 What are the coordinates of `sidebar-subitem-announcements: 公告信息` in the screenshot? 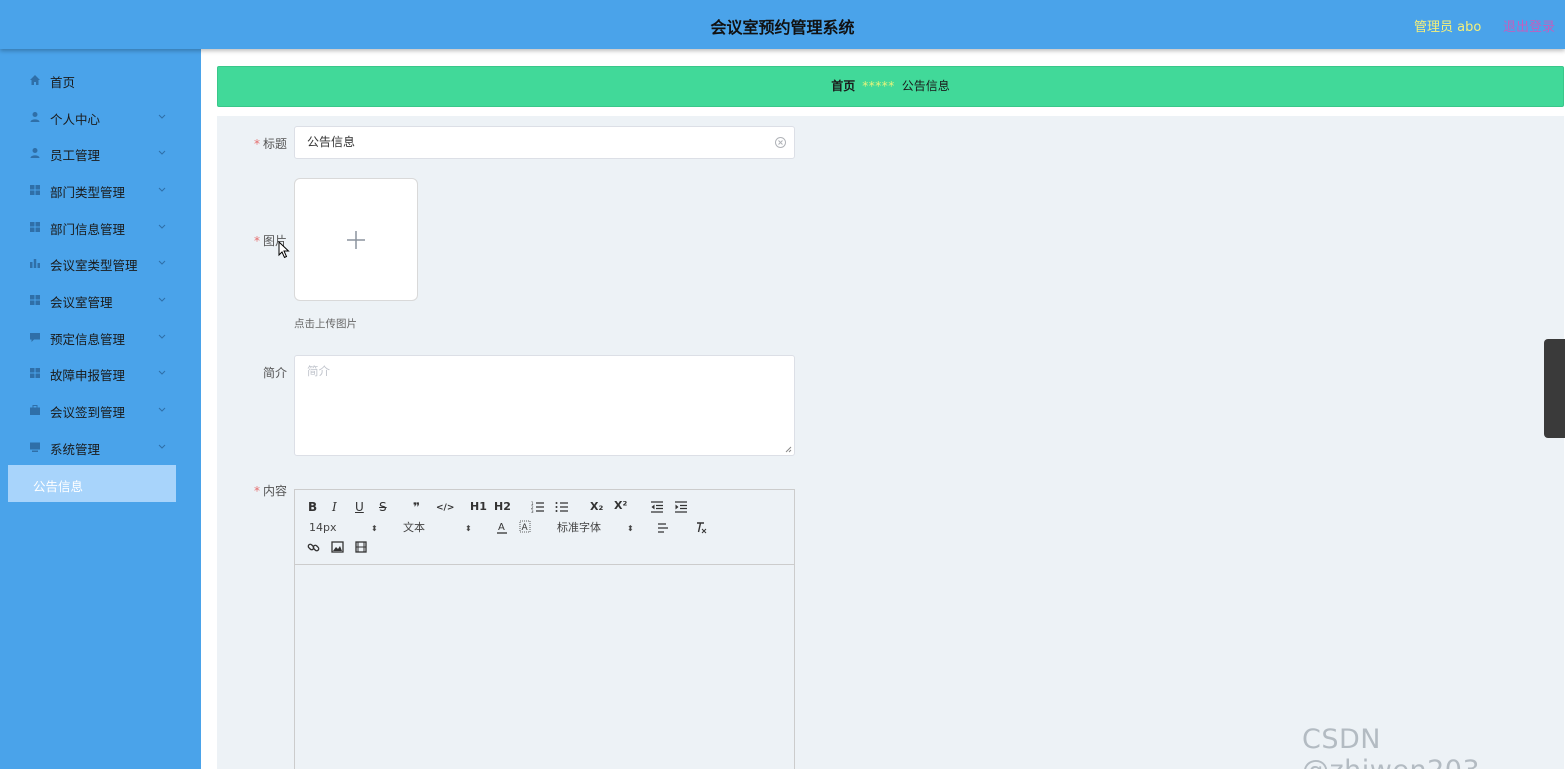 It's located at (92, 483).